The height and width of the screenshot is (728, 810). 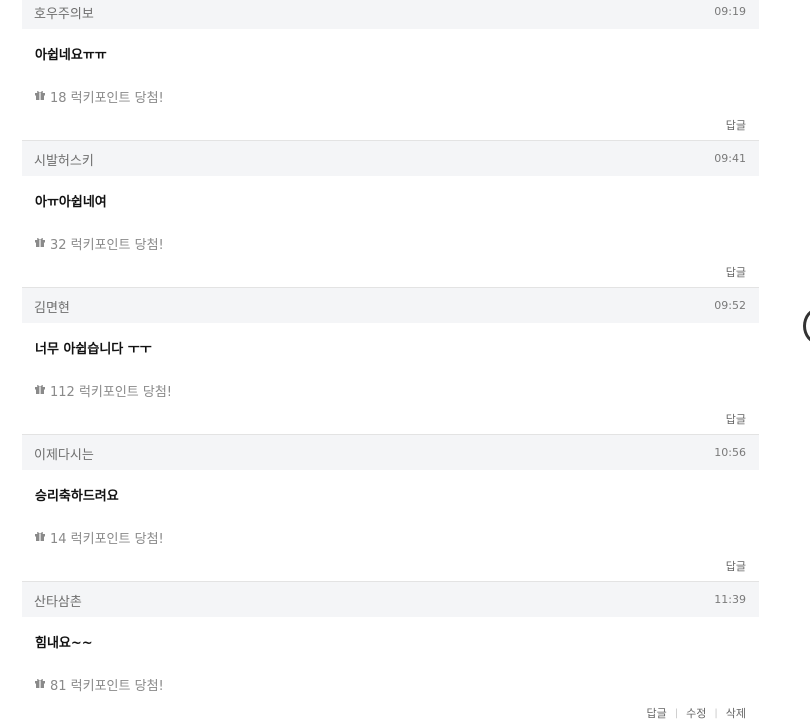 I want to click on comment-text: 아쉽네요ㅠㅠ, so click(x=71, y=55).